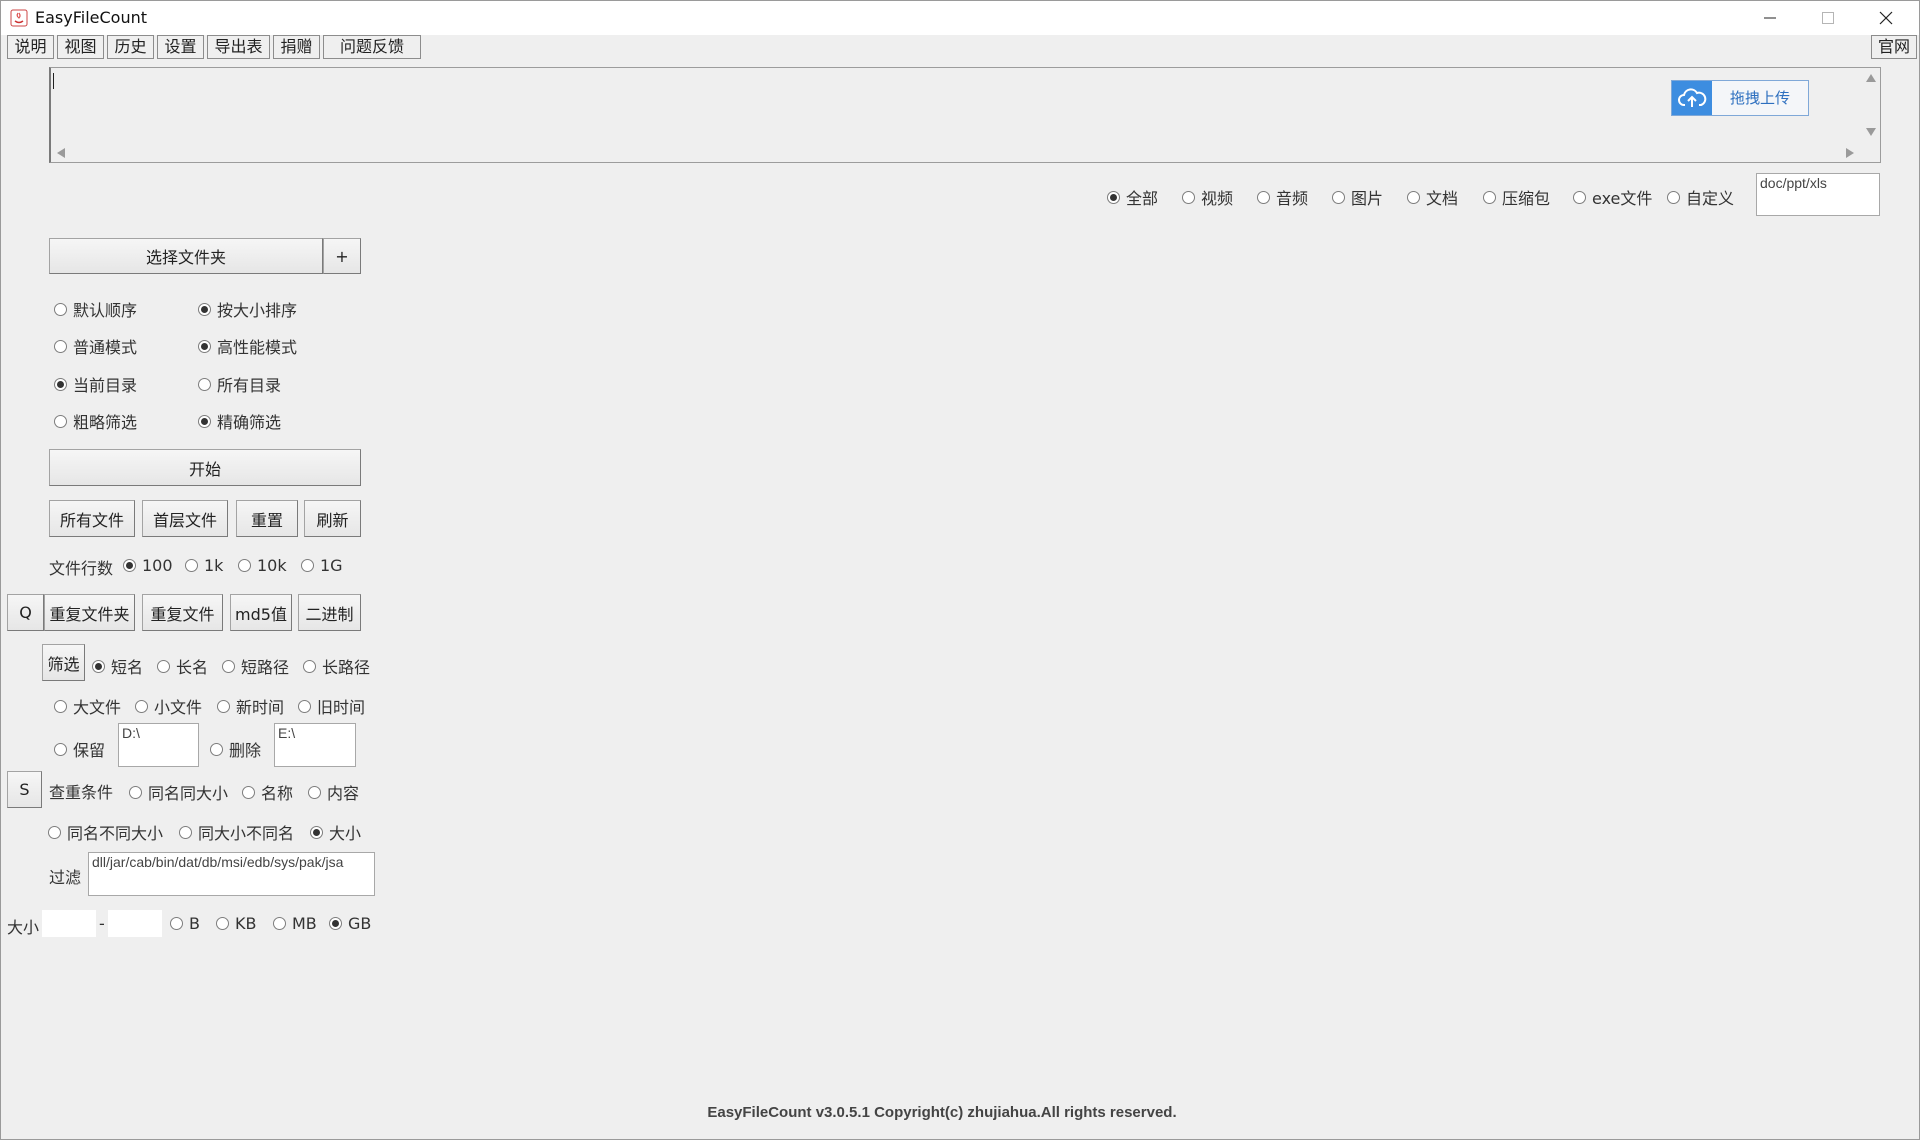 This screenshot has height=1140, width=1920. I want to click on custom-extension-input: doc/ppt/xls, so click(1818, 194).